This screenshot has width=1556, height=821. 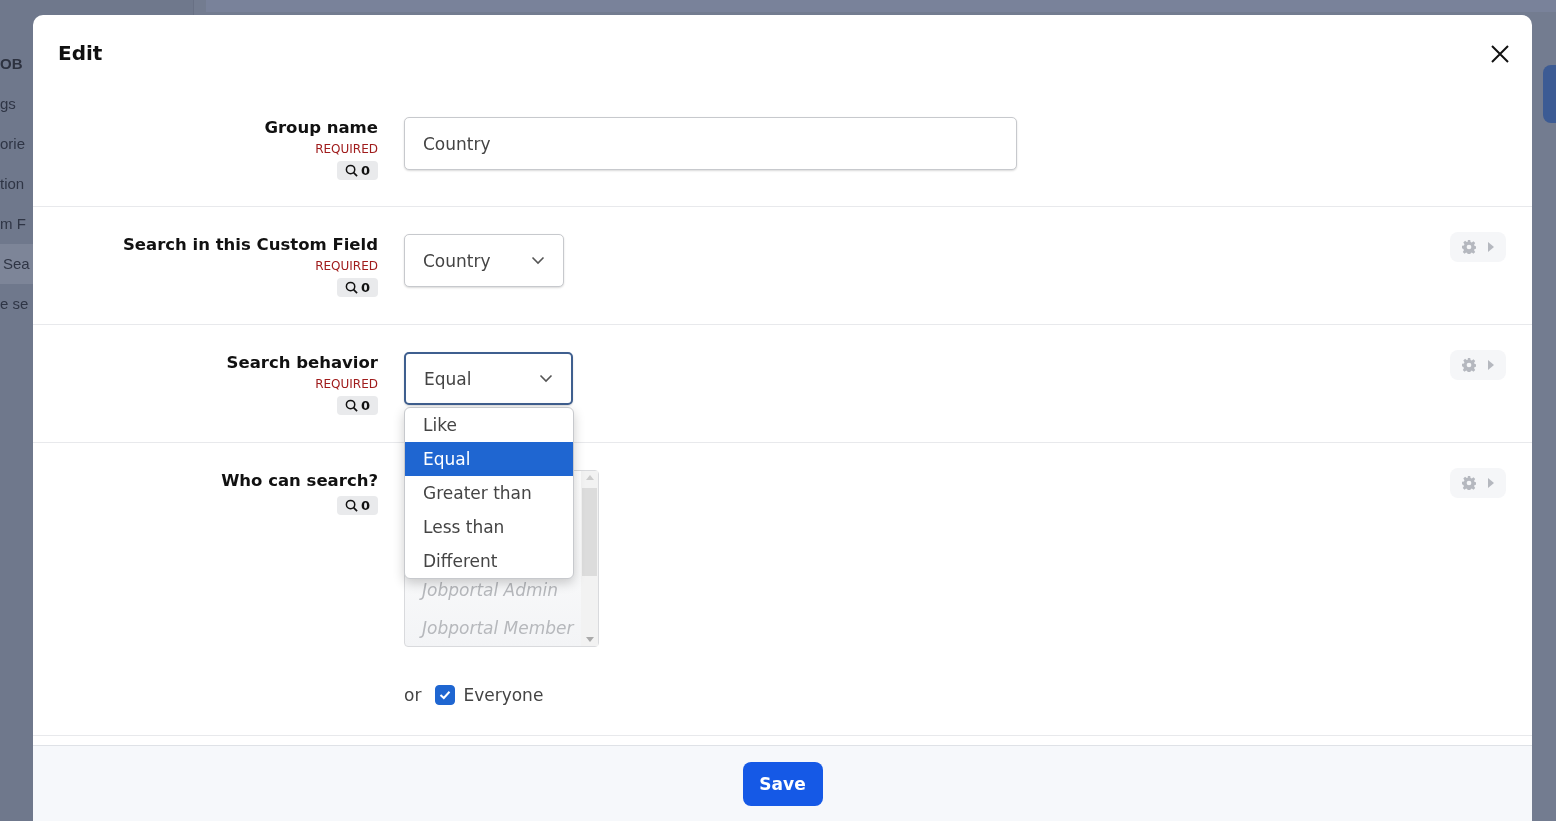 What do you see at coordinates (413, 695) in the screenshot?
I see `or-text: or` at bounding box center [413, 695].